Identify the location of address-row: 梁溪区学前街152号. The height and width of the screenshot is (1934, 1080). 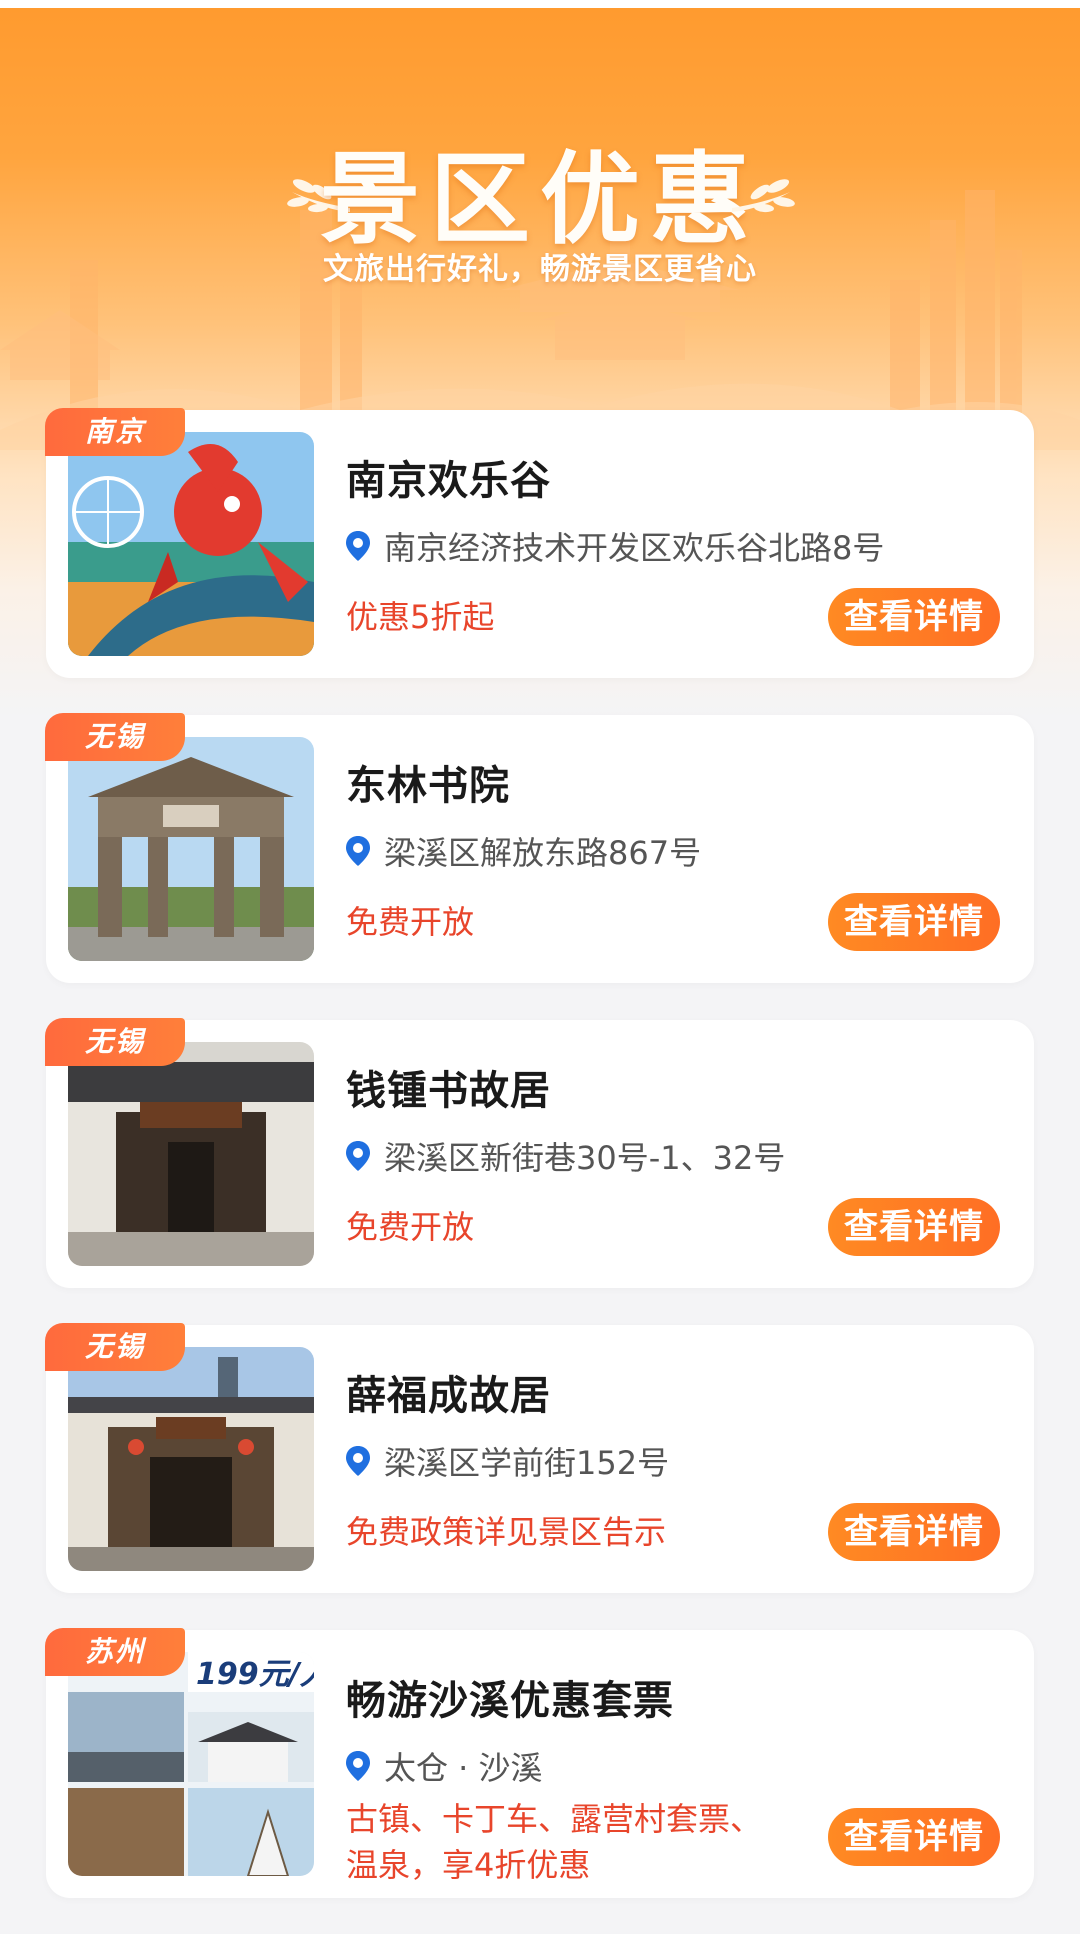
(508, 1461).